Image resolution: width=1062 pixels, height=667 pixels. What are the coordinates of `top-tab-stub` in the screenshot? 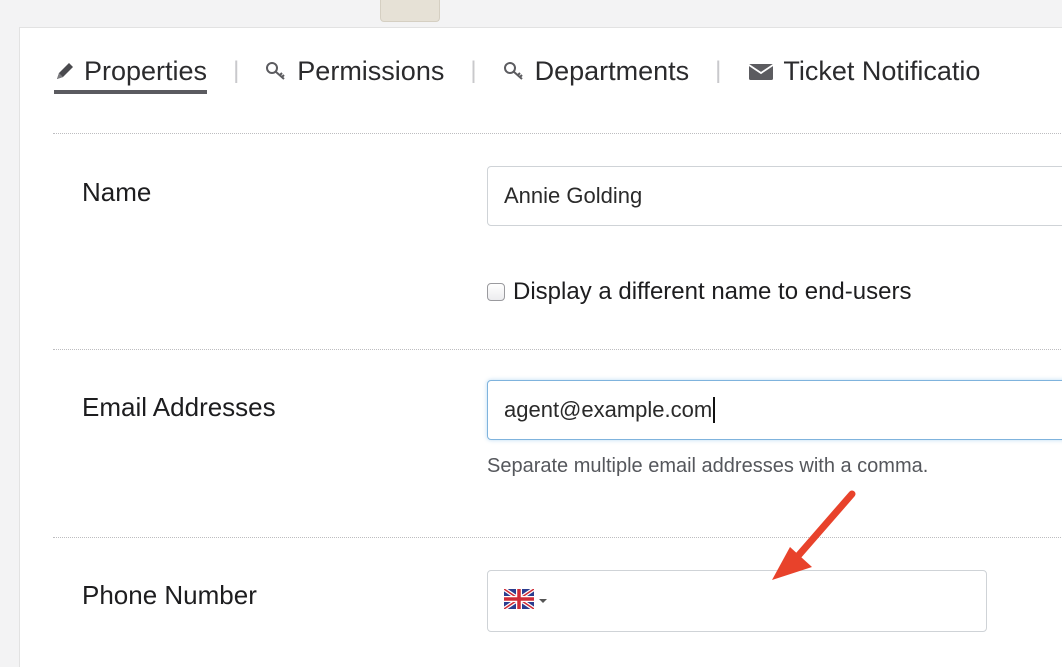 It's located at (410, 11).